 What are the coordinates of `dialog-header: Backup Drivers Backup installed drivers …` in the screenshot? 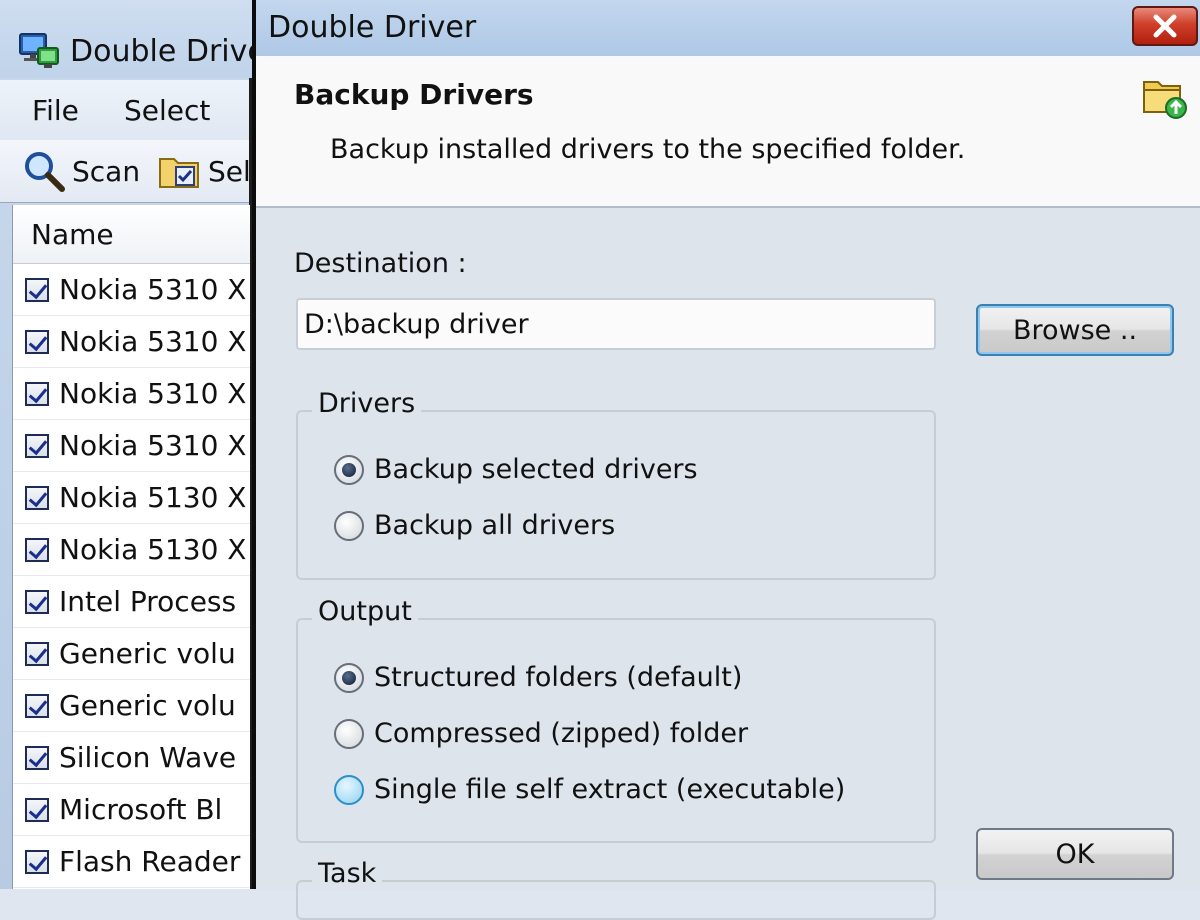 It's located at (728, 132).